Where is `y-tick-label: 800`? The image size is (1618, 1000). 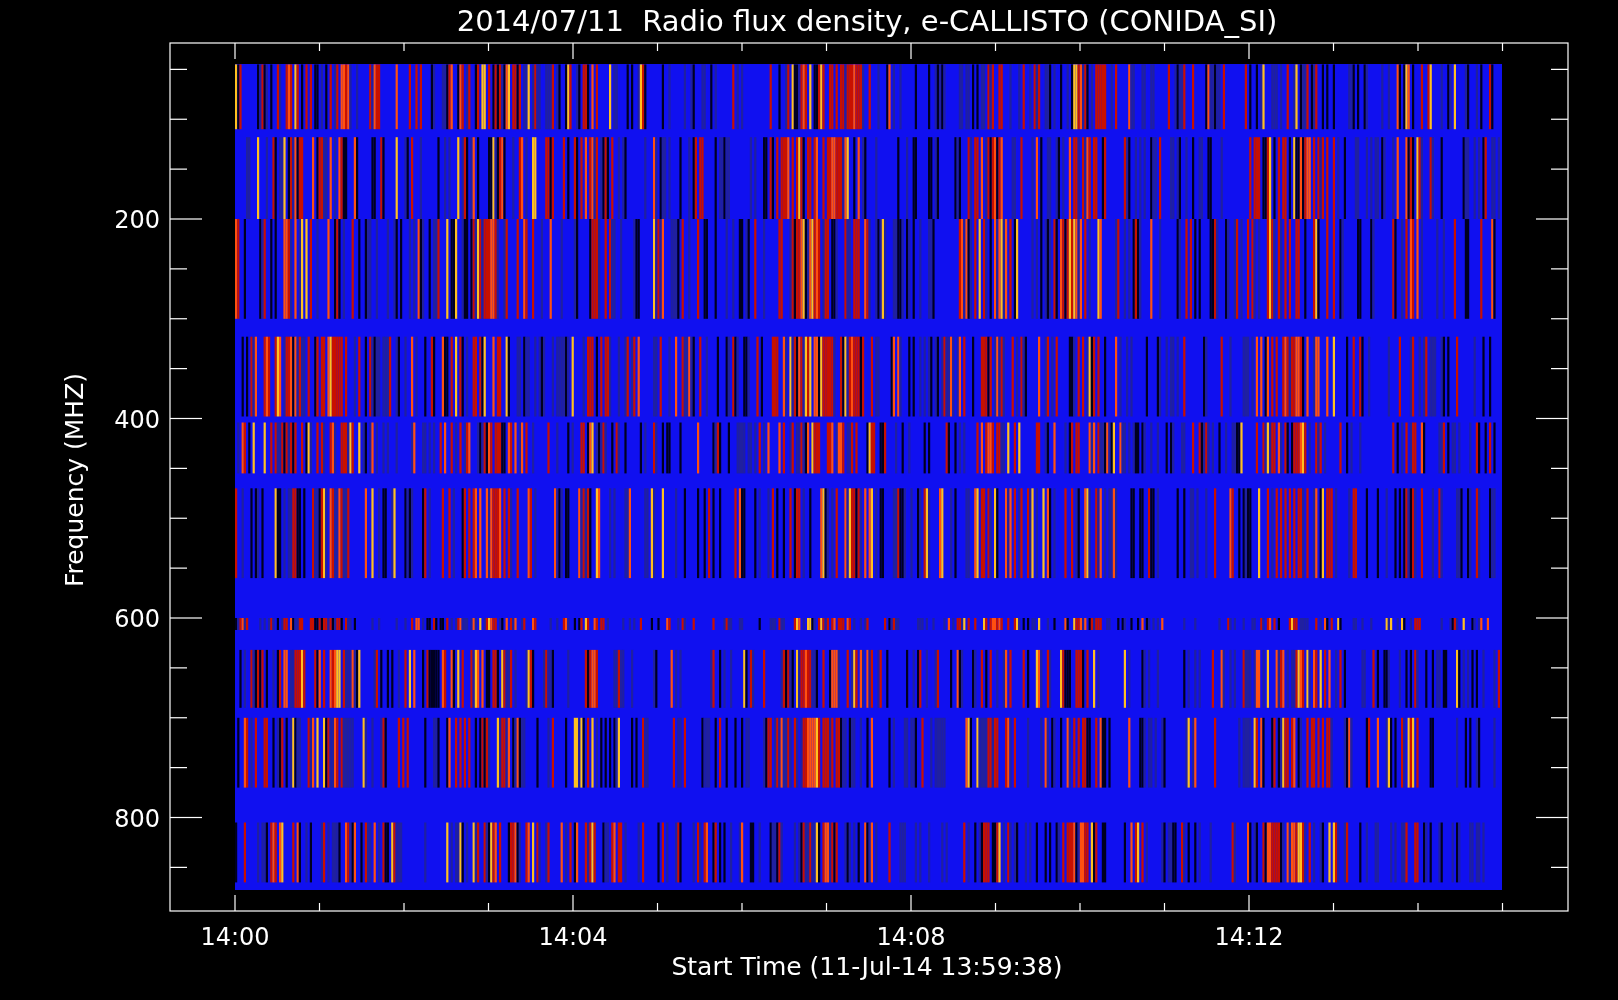
y-tick-label: 800 is located at coordinates (137, 818).